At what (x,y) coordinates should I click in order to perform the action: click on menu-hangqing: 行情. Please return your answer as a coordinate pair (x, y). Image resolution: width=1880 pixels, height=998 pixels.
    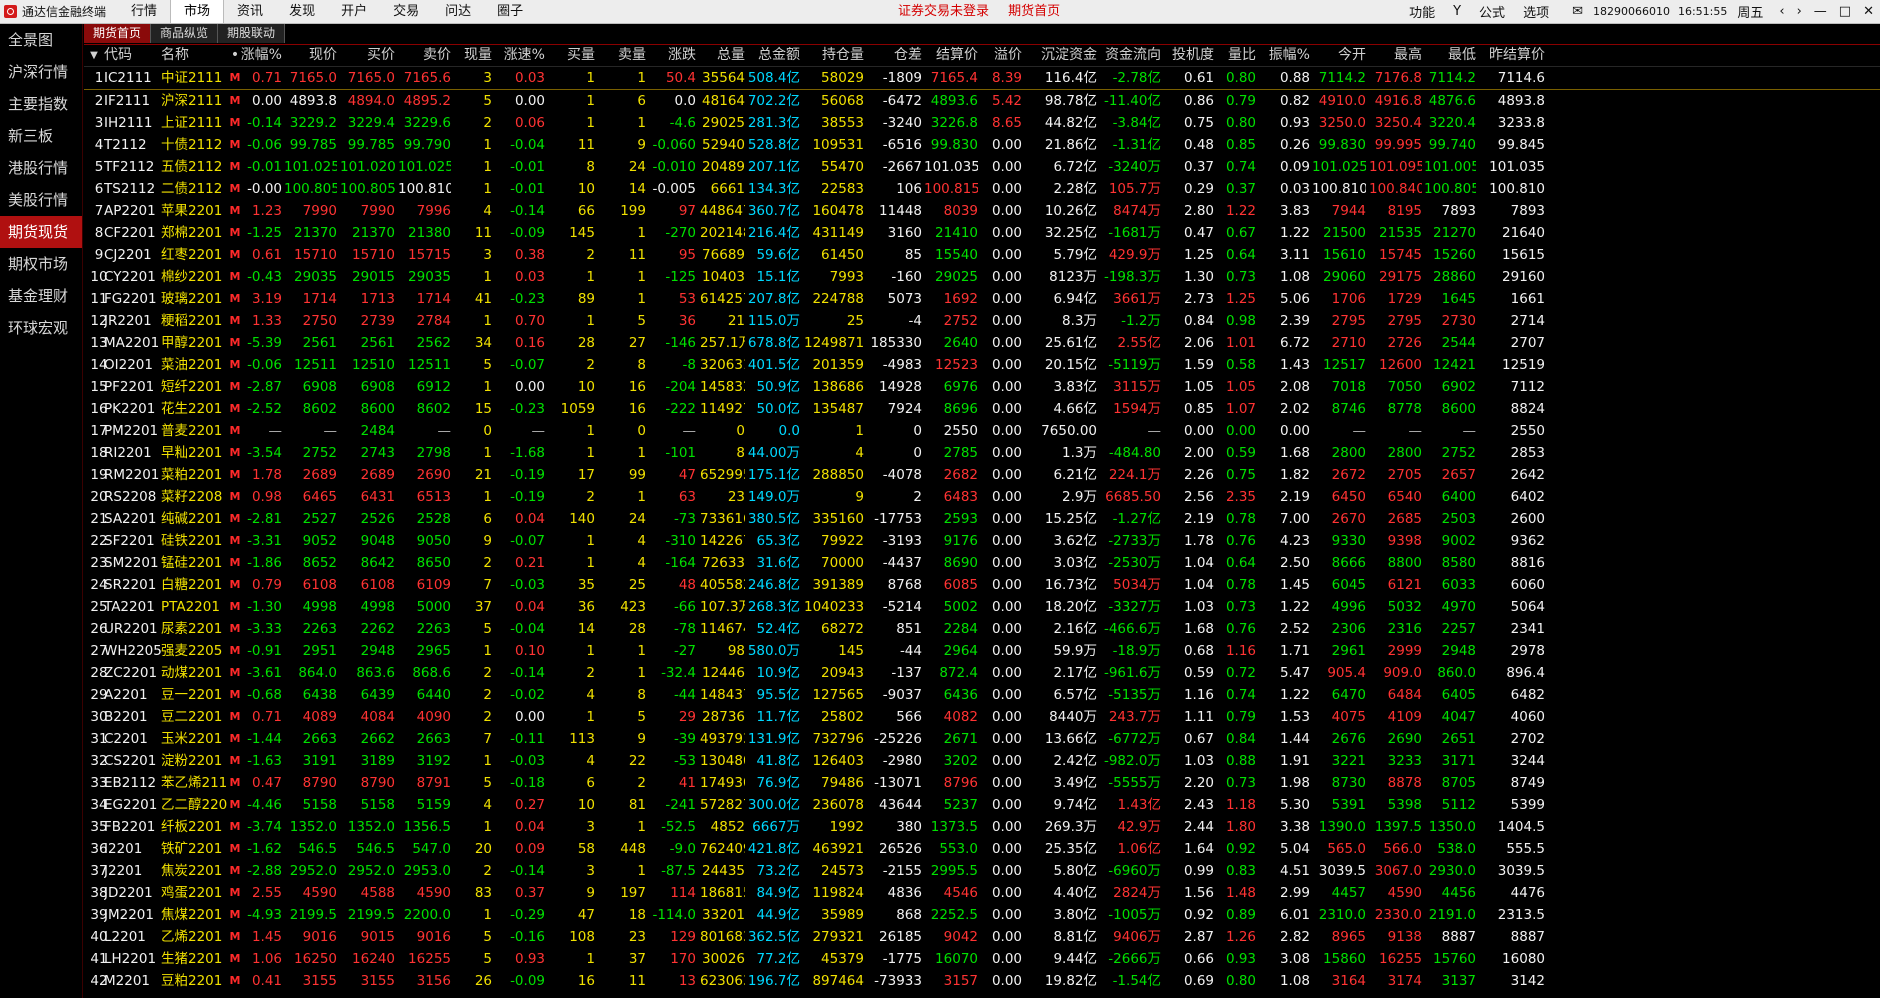
    Looking at the image, I should click on (144, 11).